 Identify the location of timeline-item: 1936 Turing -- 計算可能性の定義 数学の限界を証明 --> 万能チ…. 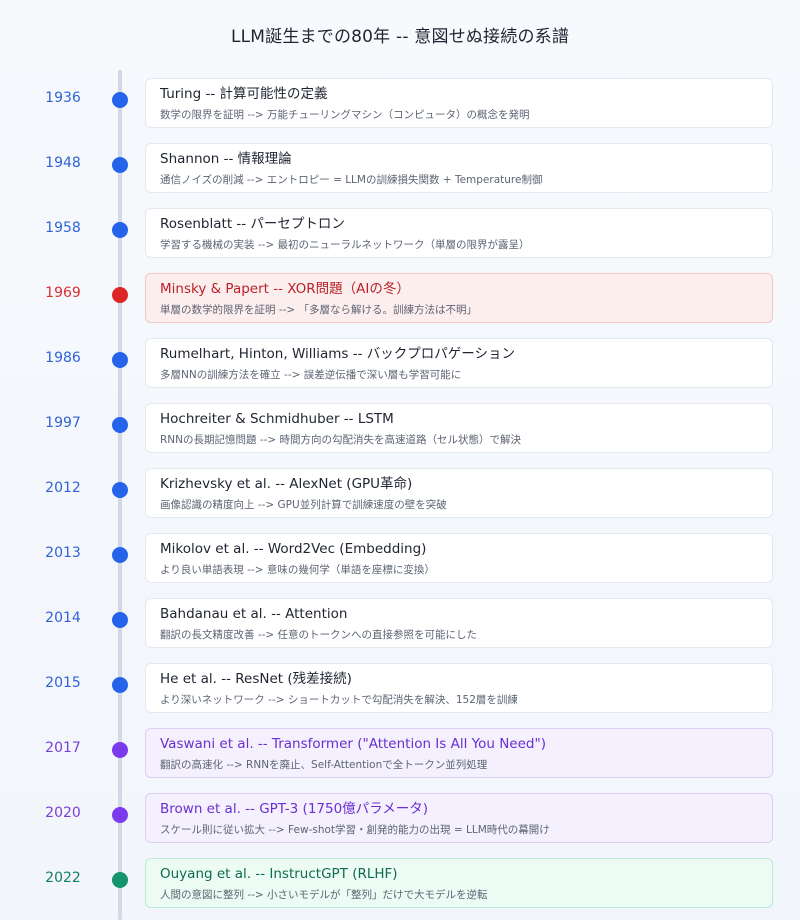
(400, 99).